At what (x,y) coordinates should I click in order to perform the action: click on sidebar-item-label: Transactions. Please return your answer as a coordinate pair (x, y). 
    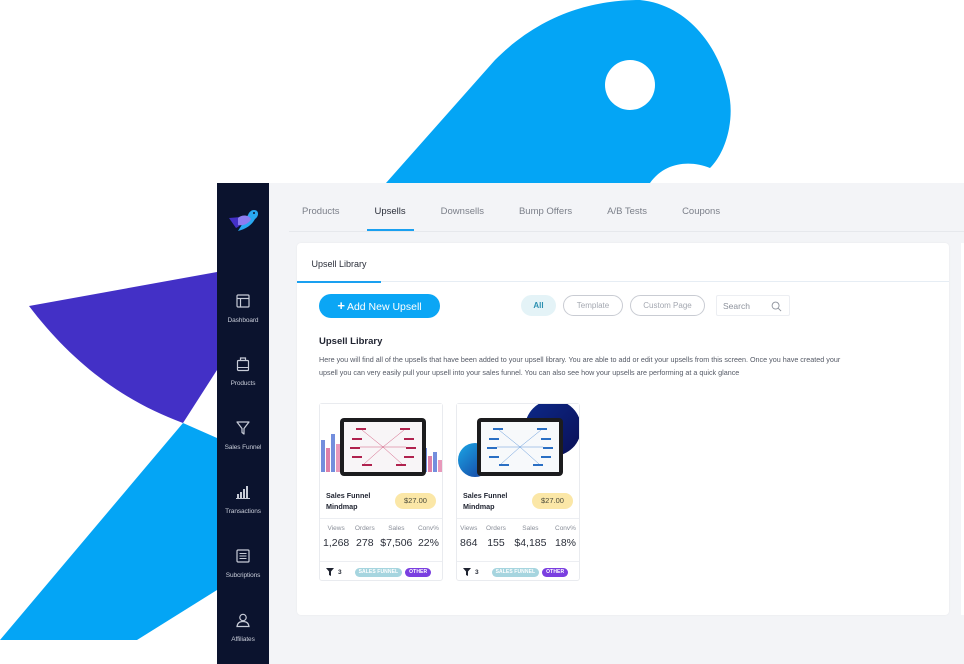
    Looking at the image, I should click on (243, 511).